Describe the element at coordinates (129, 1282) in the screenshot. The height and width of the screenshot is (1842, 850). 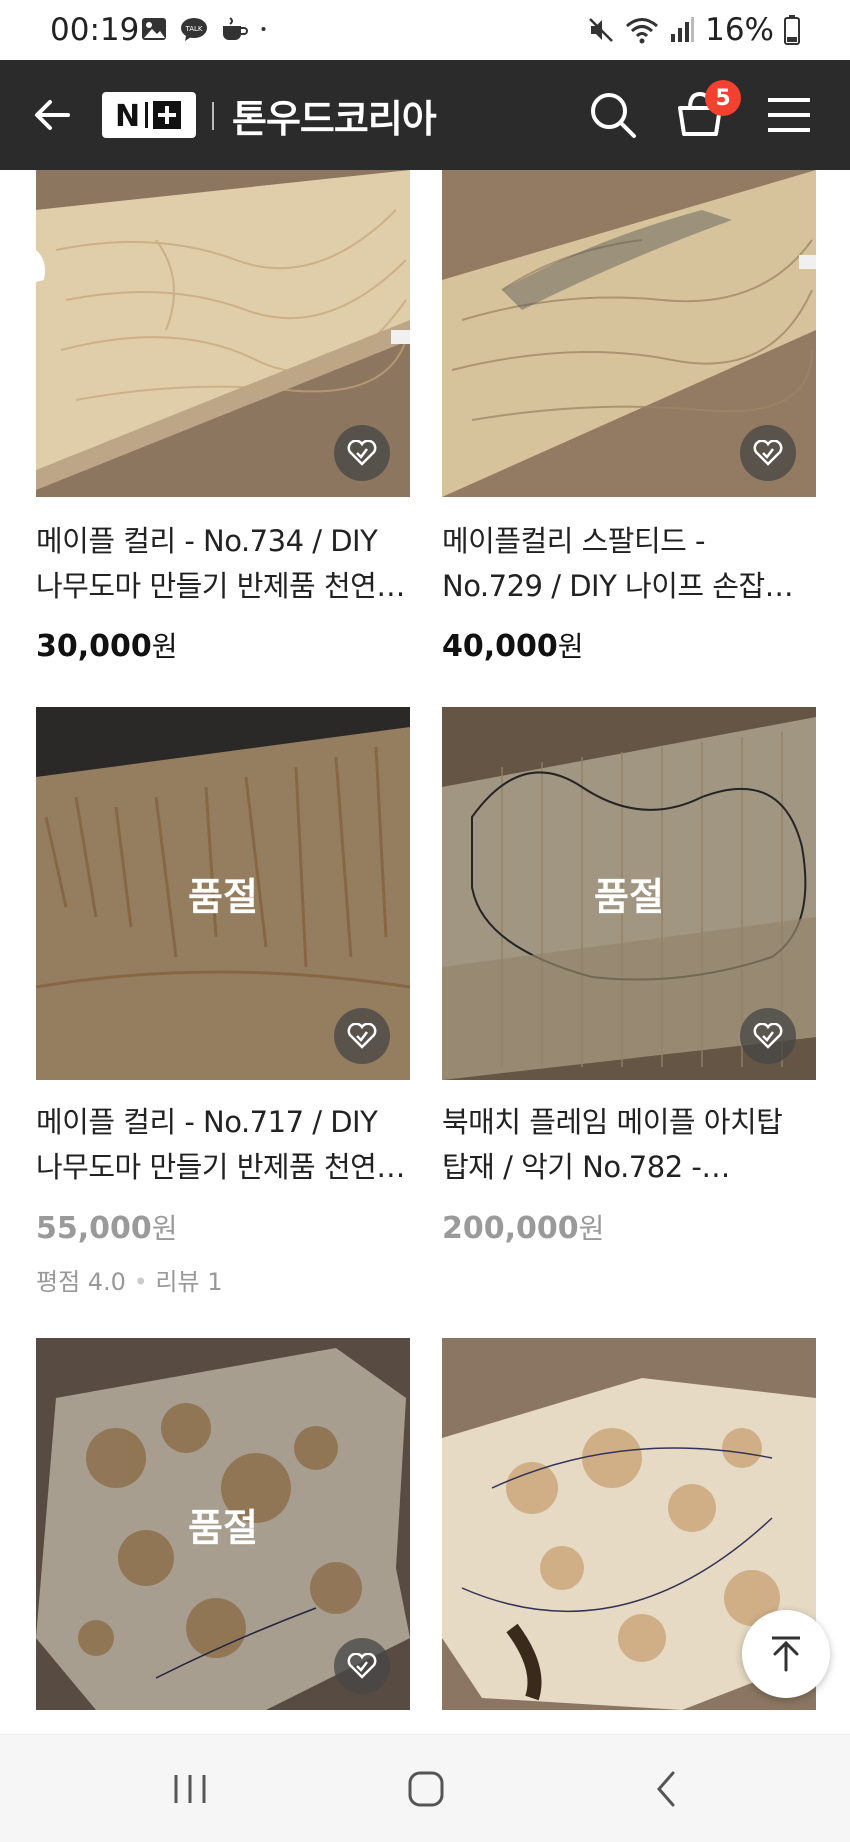
I see `product-rating: 평점 4.0 • 리뷰 1` at that location.